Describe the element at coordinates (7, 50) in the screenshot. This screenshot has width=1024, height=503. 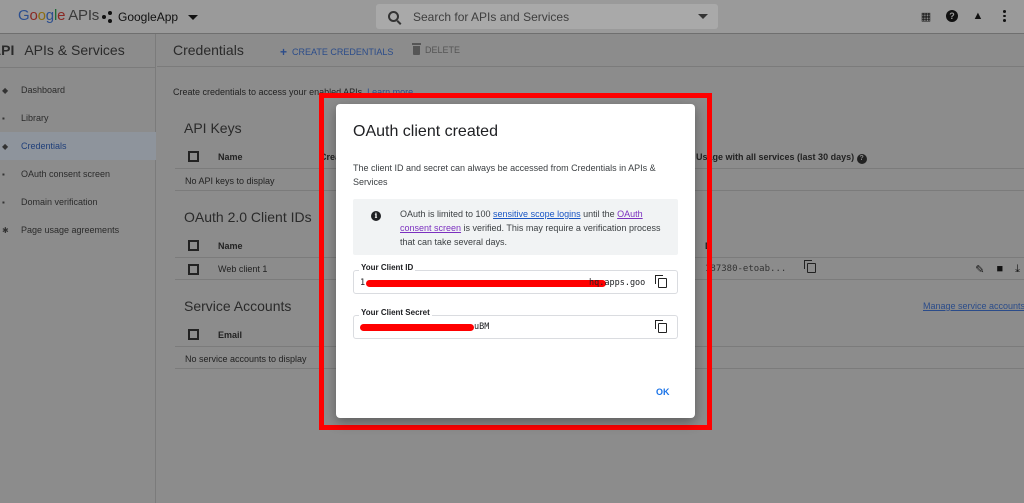
I see `api-icon: API` at that location.